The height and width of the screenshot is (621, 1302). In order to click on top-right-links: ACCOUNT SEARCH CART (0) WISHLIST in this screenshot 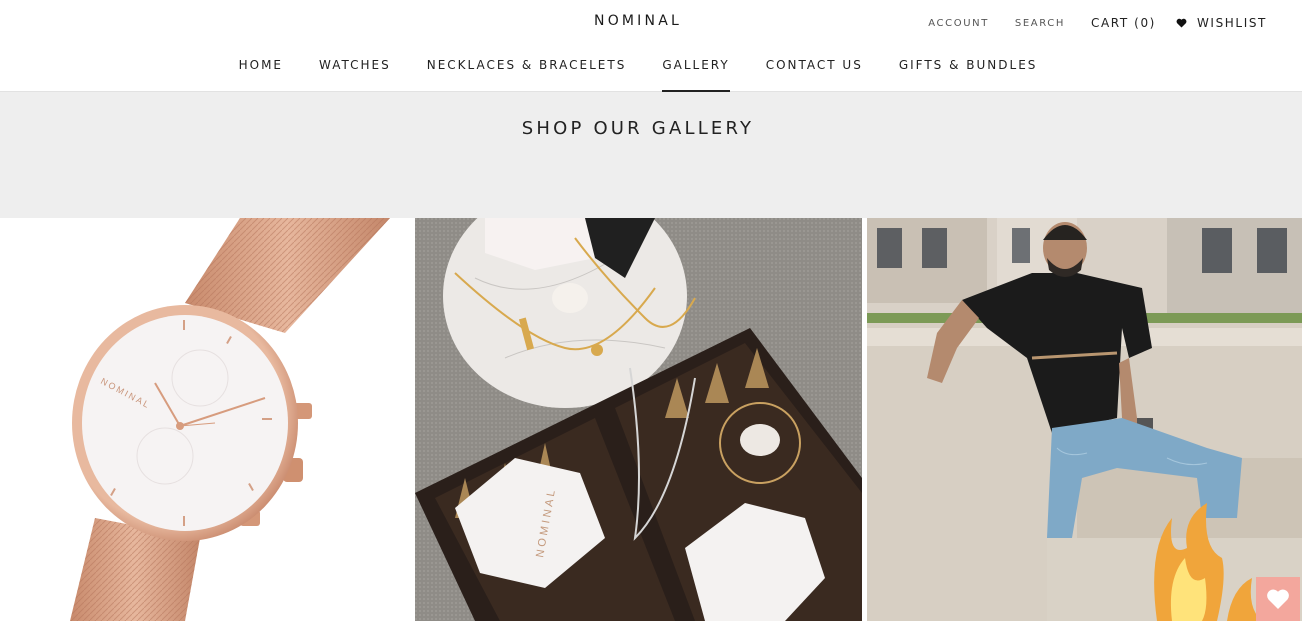, I will do `click(1084, 23)`.